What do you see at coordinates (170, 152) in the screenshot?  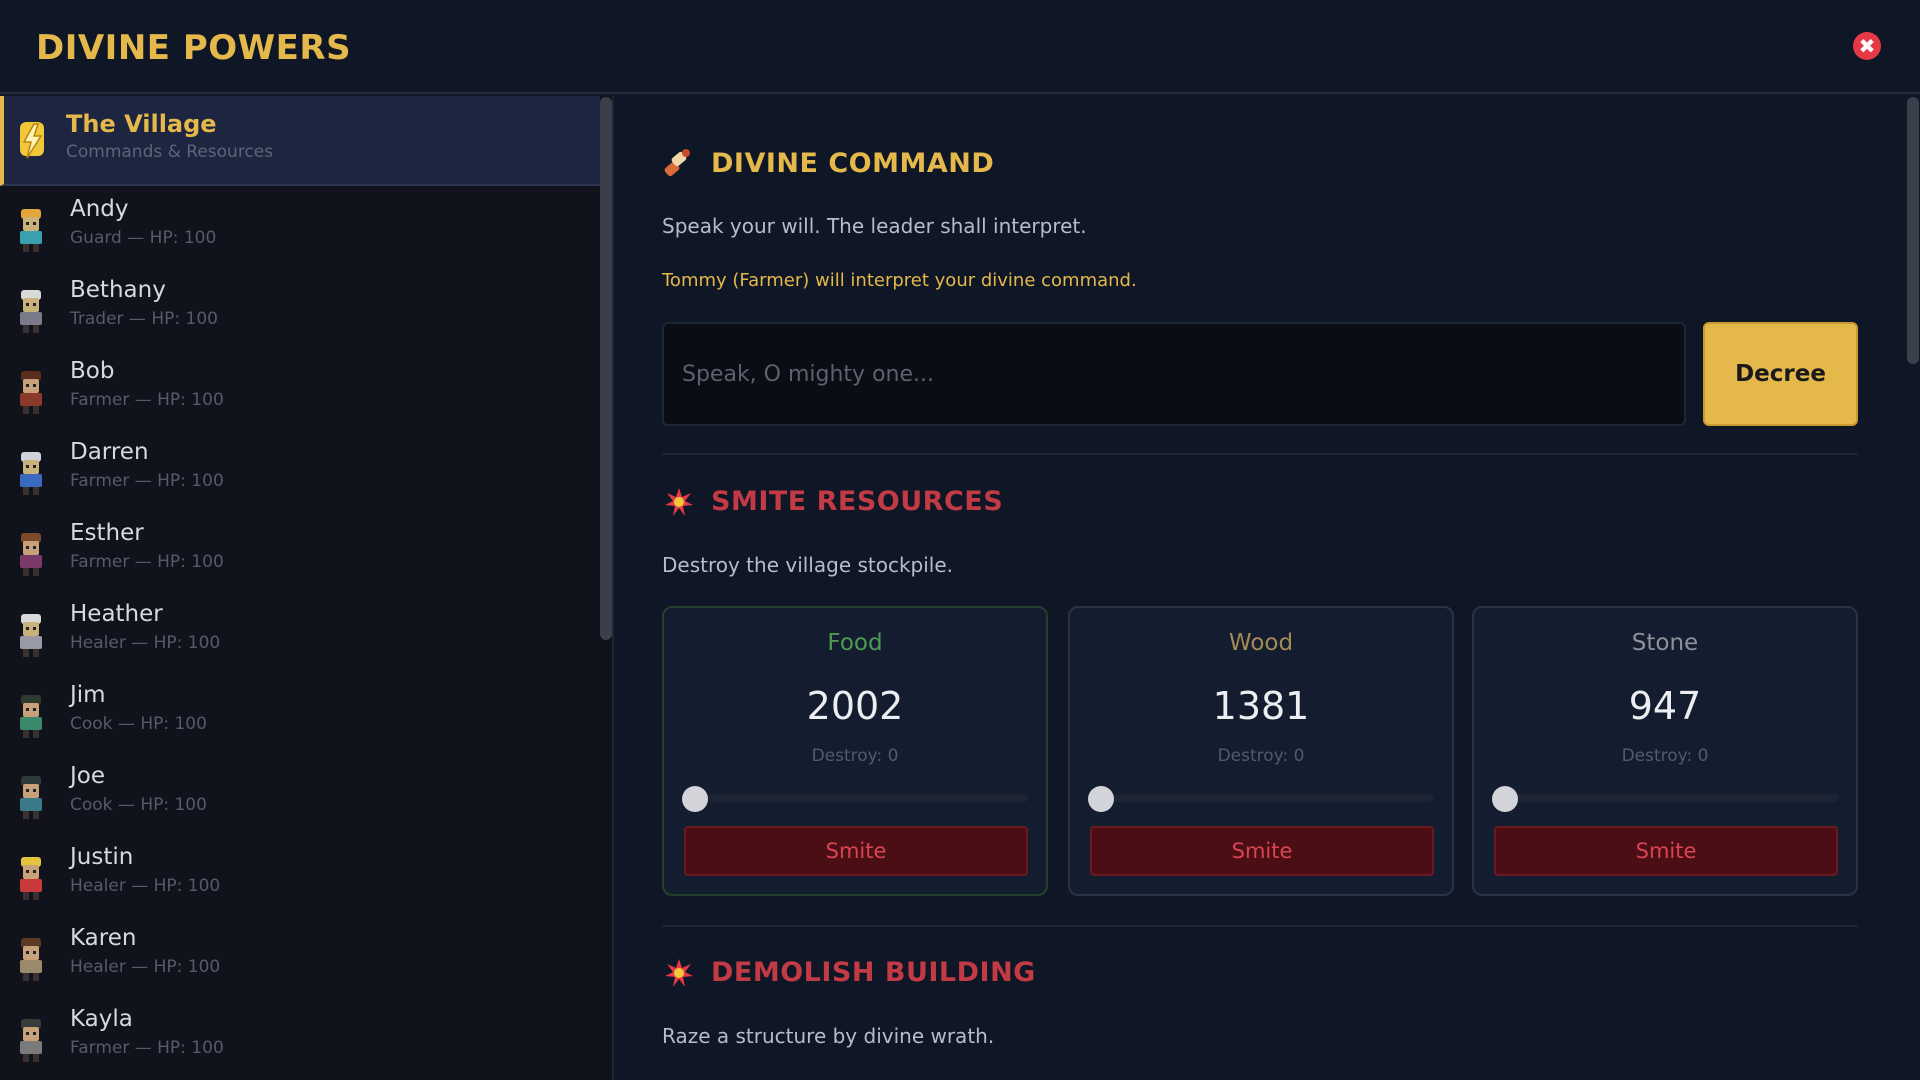 I see `village-subtitle: Commands & Resources` at bounding box center [170, 152].